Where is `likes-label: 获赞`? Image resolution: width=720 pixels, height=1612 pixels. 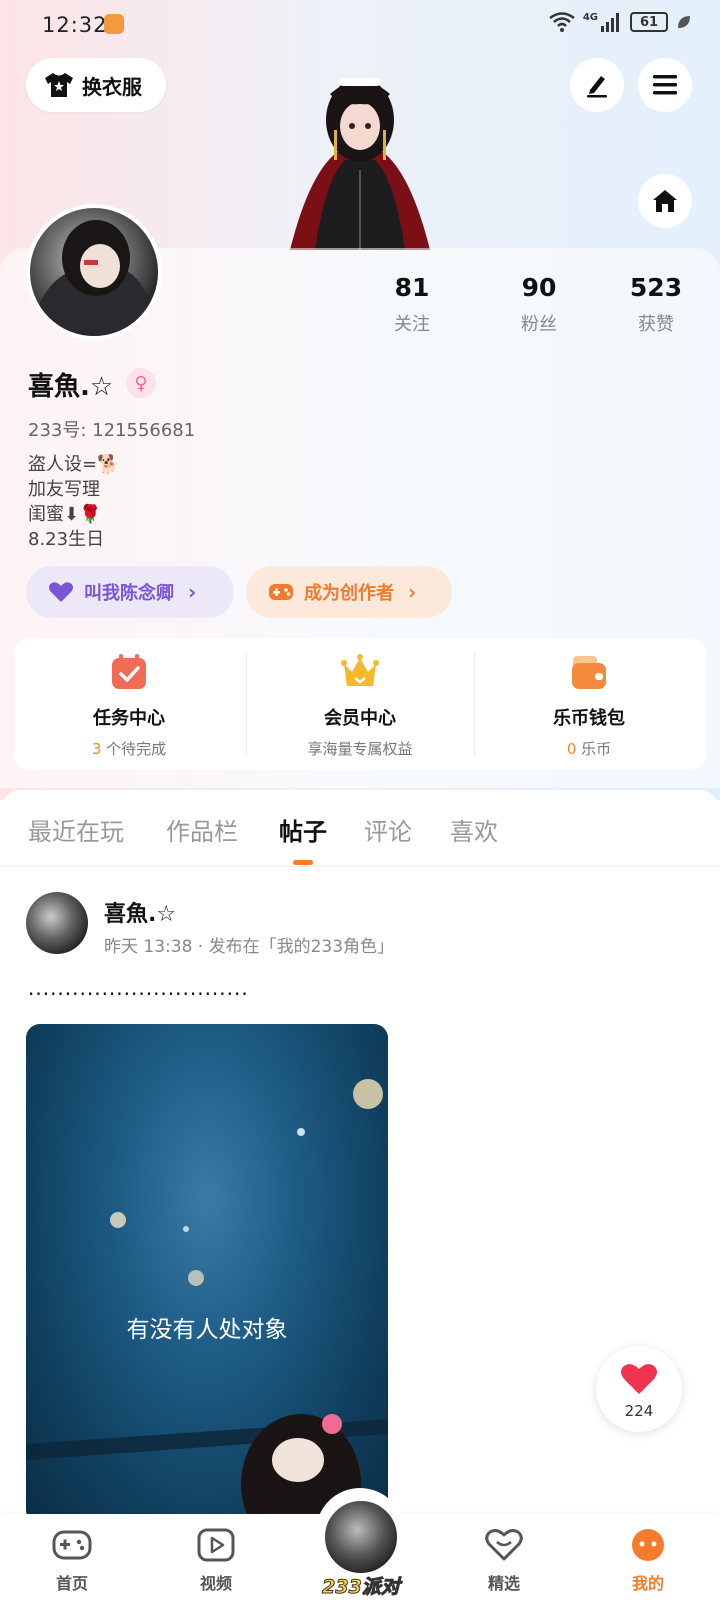 likes-label: 获赞 is located at coordinates (656, 324).